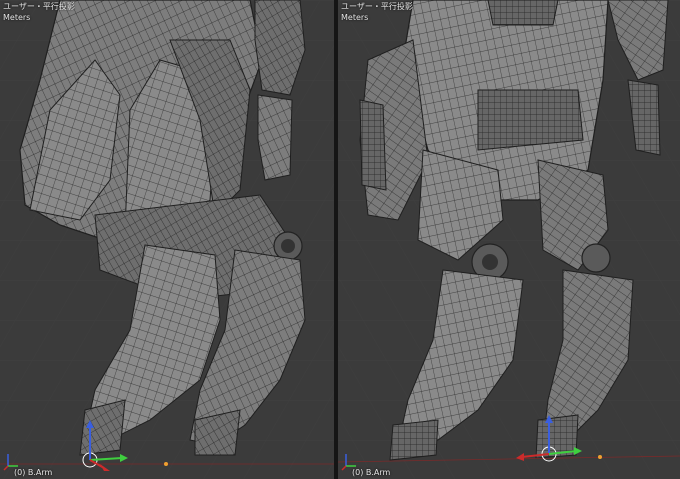 The width and height of the screenshot is (680, 479). What do you see at coordinates (275, 137) in the screenshot?
I see `hand-mesh` at bounding box center [275, 137].